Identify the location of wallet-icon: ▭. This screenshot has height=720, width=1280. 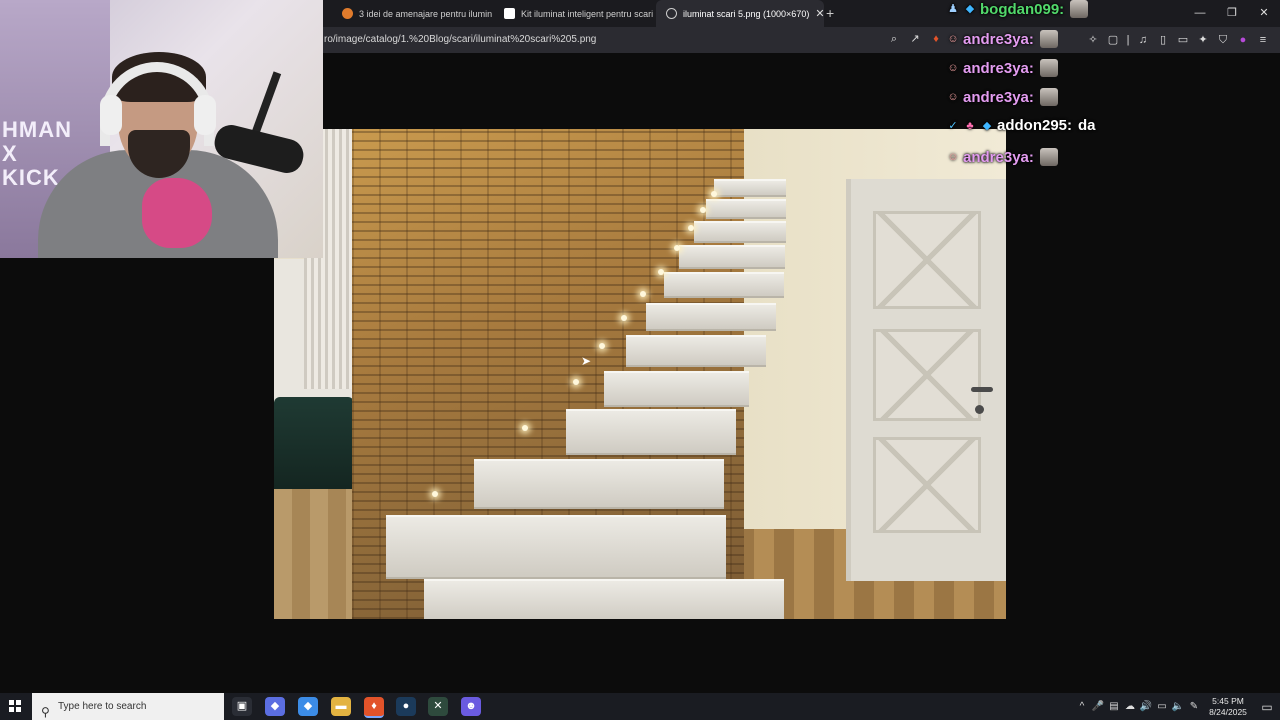
(1183, 40).